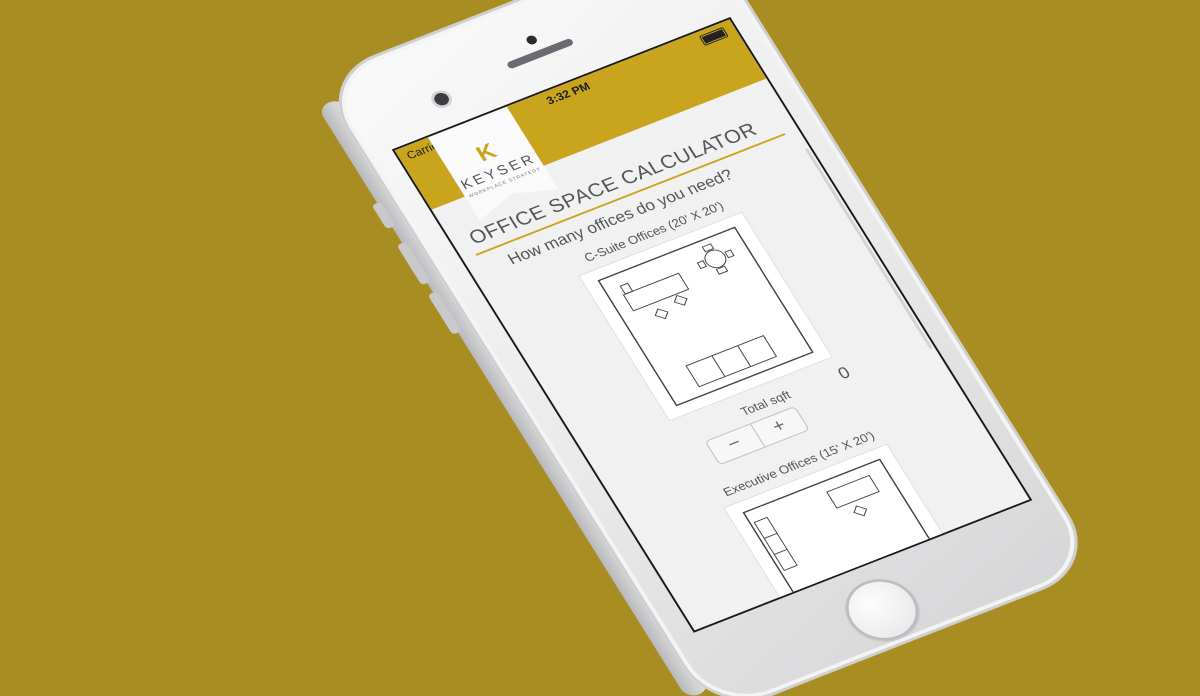 Image resolution: width=1200 pixels, height=696 pixels. I want to click on c-suite-quantity-stepper: − +, so click(757, 436).